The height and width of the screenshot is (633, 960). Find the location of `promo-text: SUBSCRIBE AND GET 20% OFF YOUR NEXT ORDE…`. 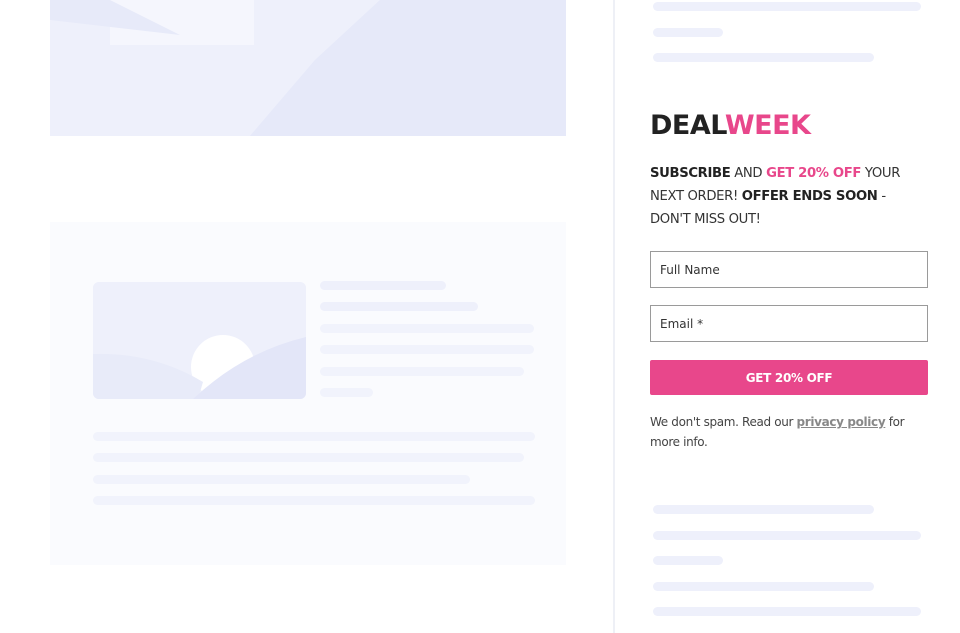

promo-text: SUBSCRIBE AND GET 20% OFF YOUR NEXT ORDE… is located at coordinates (789, 196).